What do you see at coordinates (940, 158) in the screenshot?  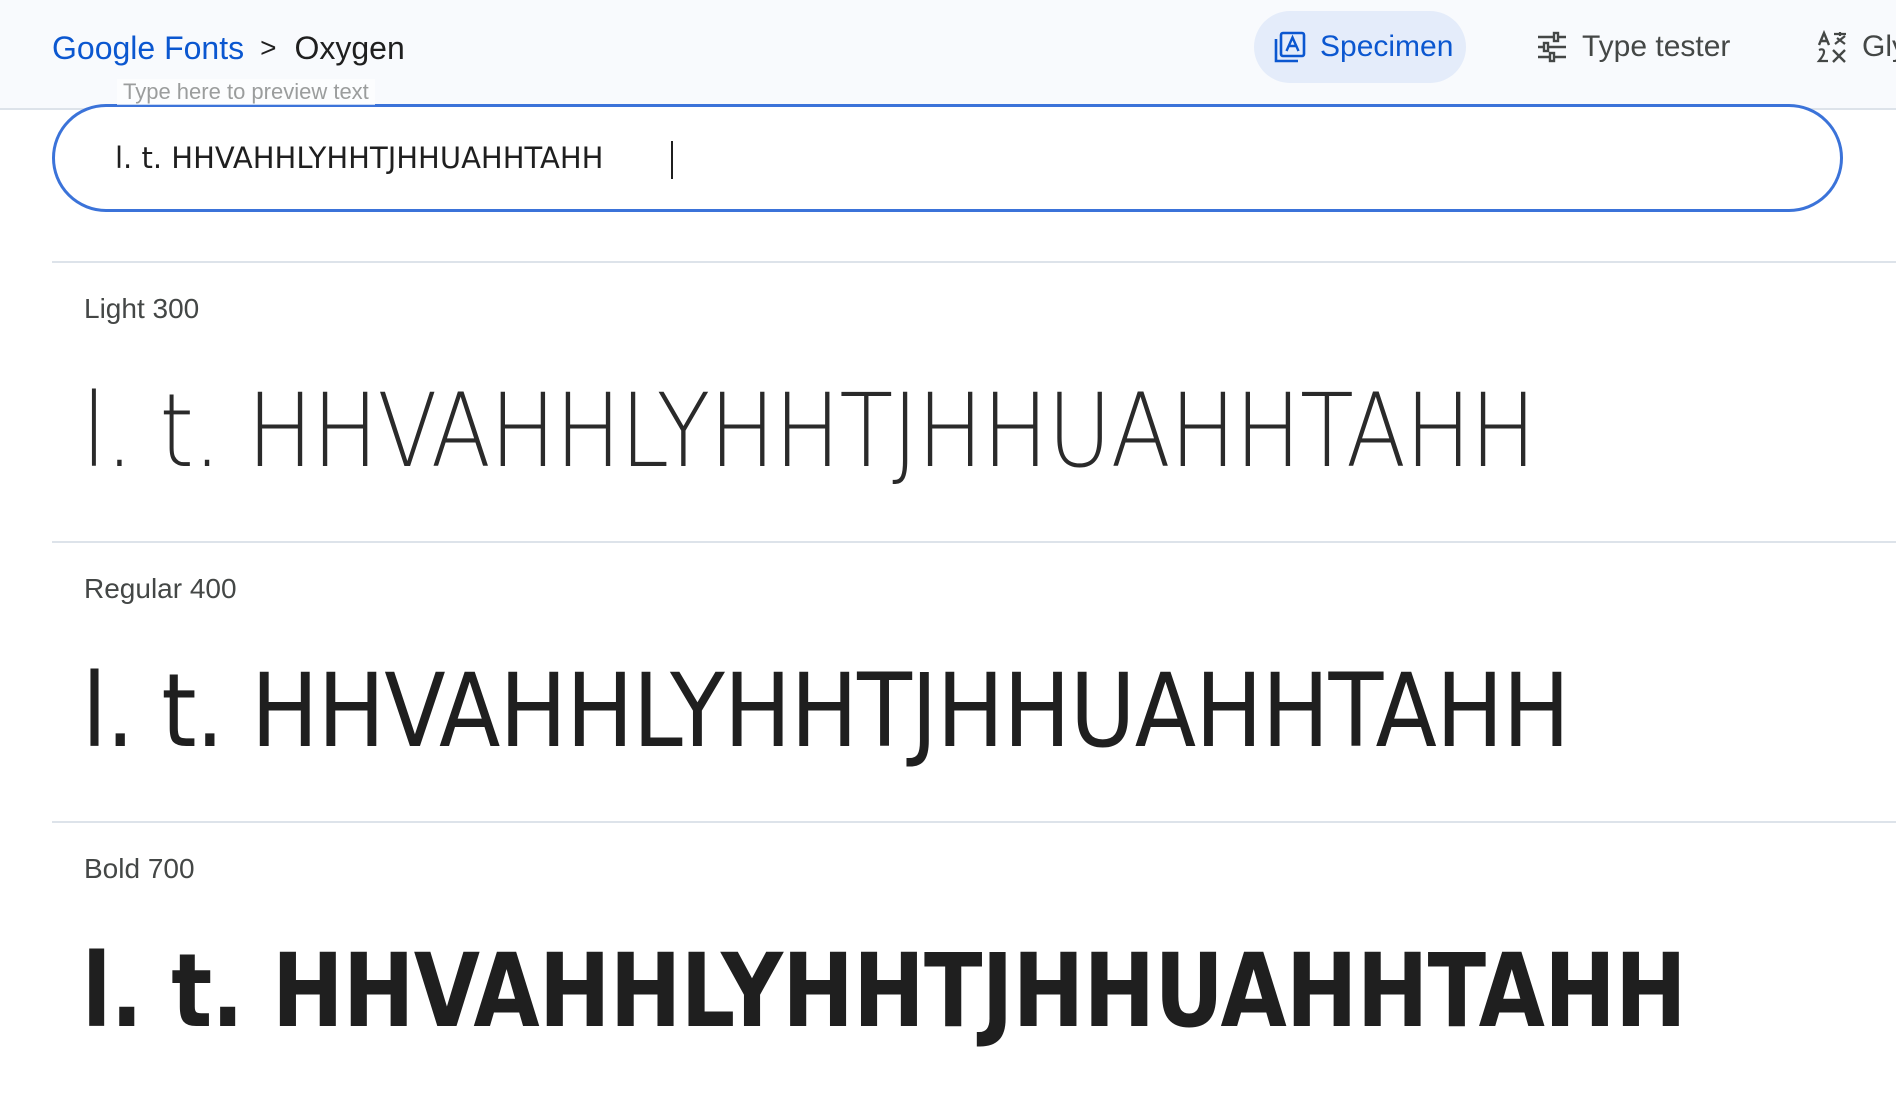 I see `preview-text-input` at bounding box center [940, 158].